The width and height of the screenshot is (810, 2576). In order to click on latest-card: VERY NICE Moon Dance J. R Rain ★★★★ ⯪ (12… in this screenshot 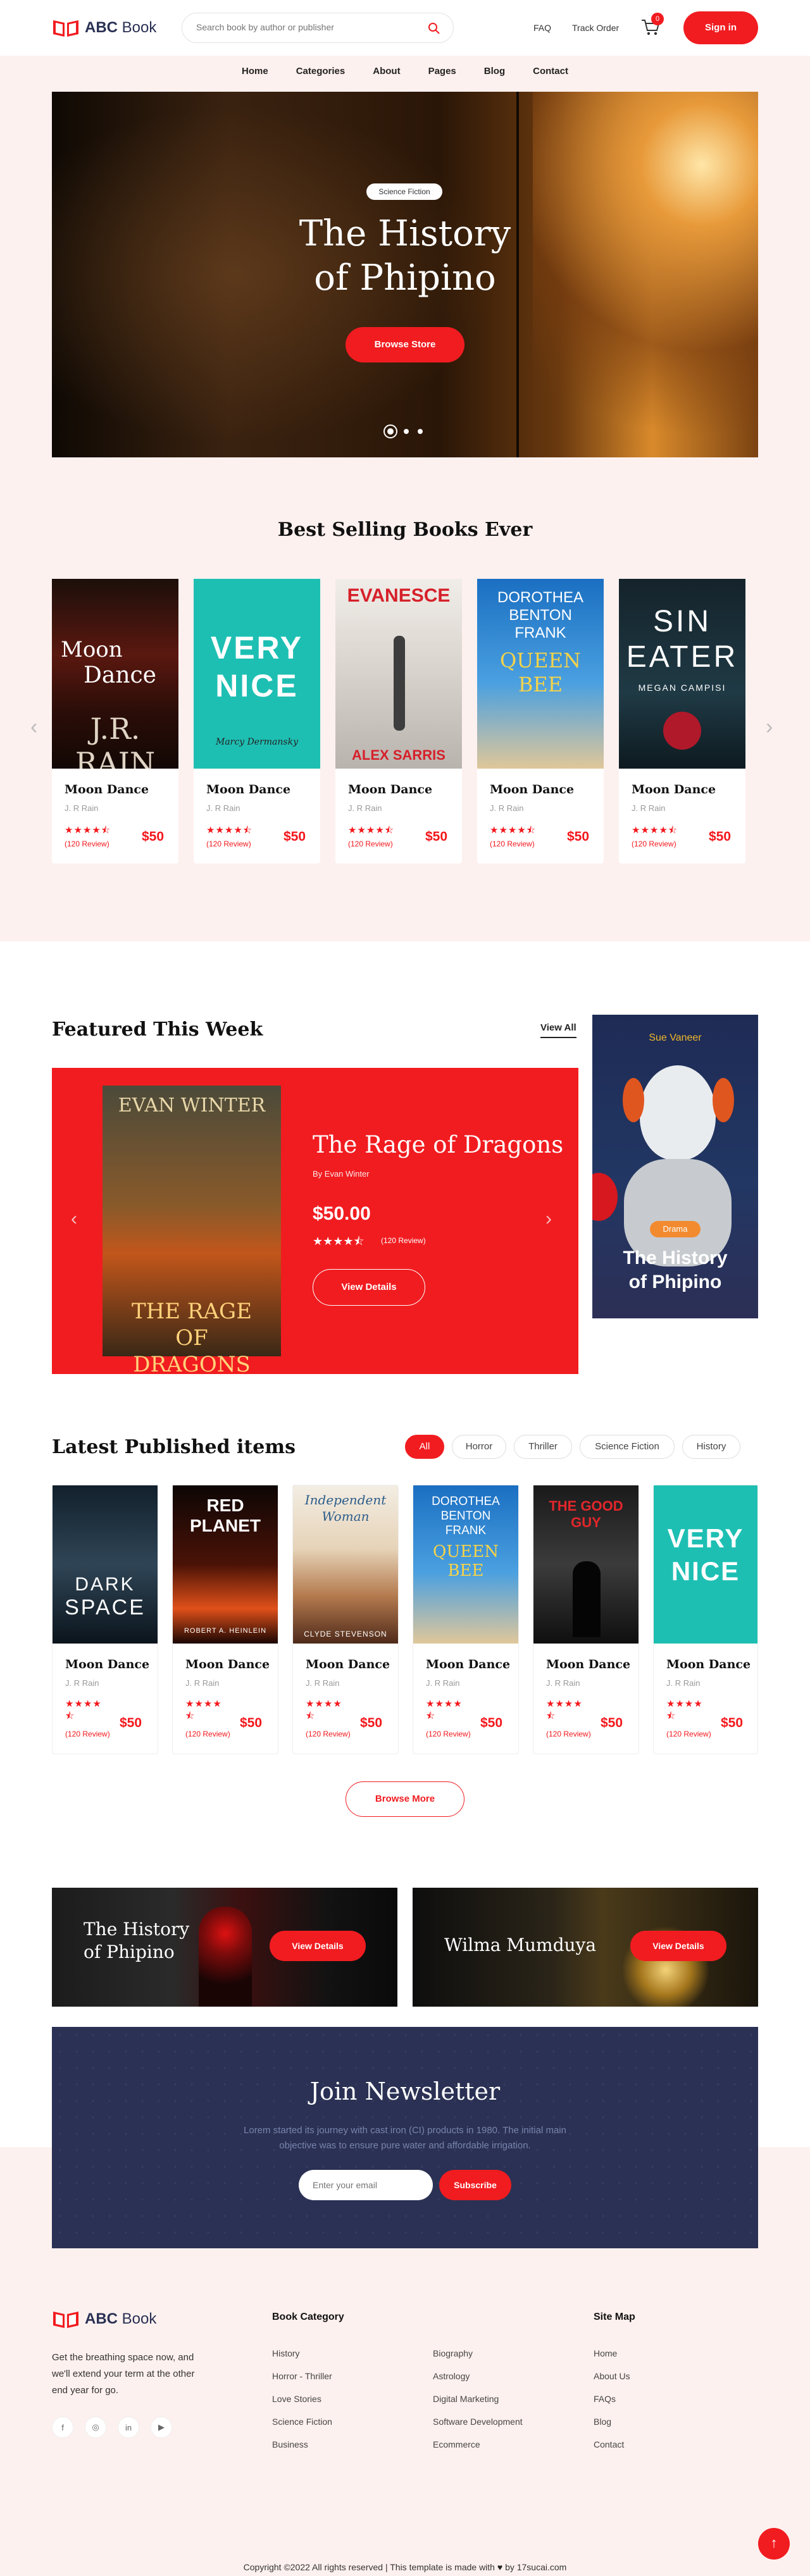, I will do `click(705, 1620)`.